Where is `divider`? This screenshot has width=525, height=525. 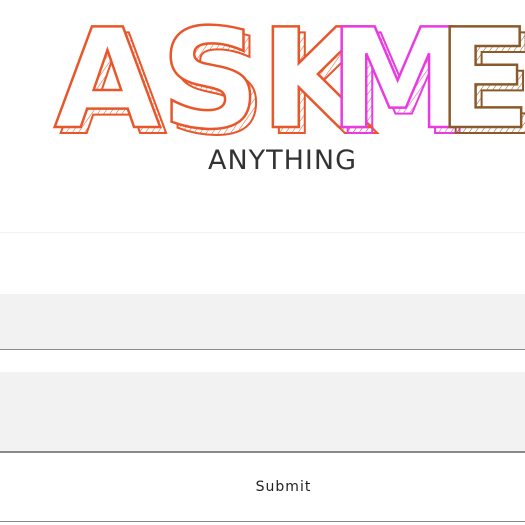
divider is located at coordinates (262, 232).